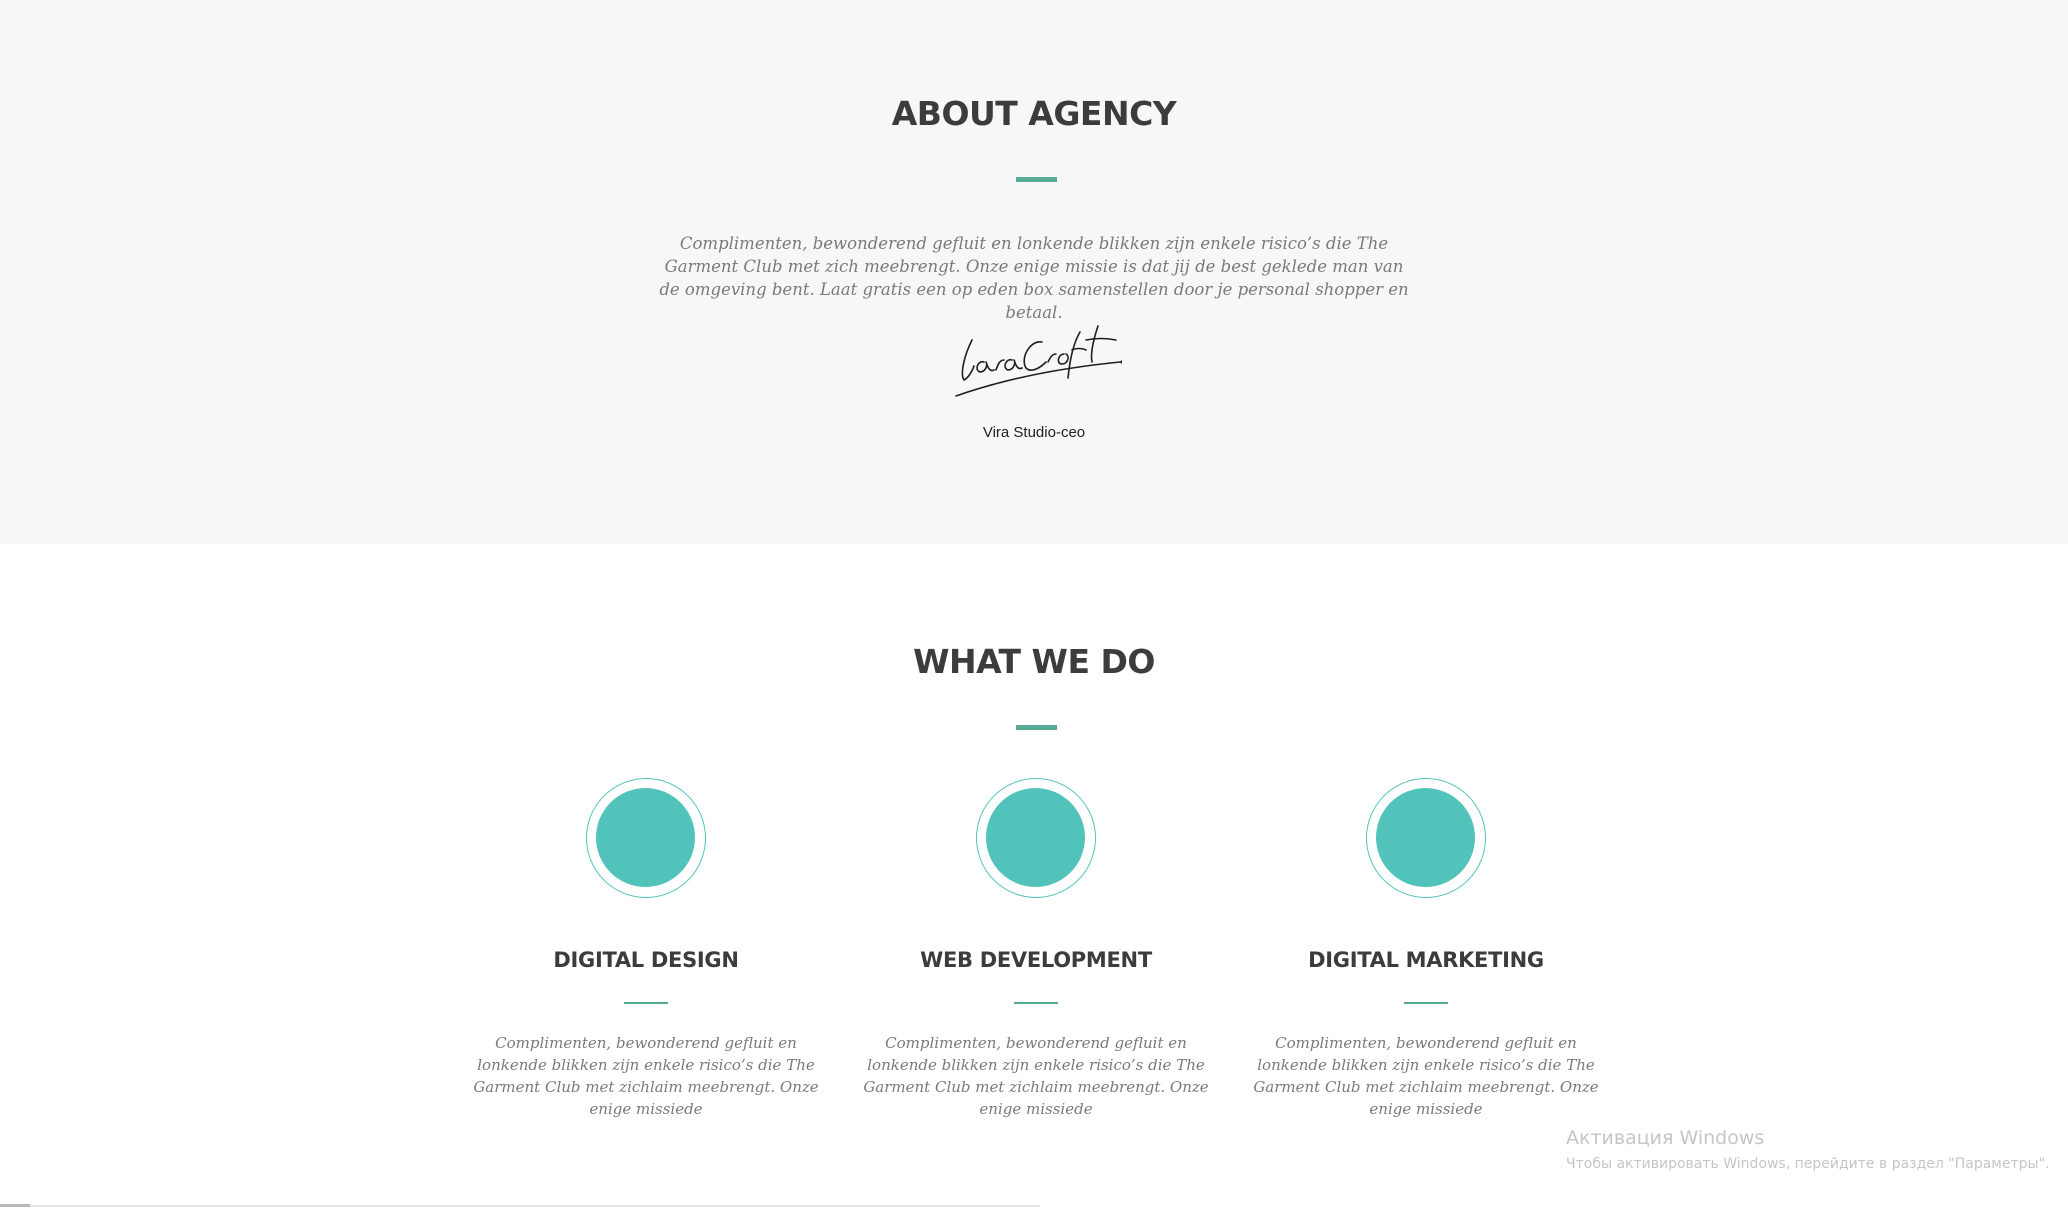 The width and height of the screenshot is (2068, 1208). I want to click on services-title: WHAT WE DO, so click(1034, 661).